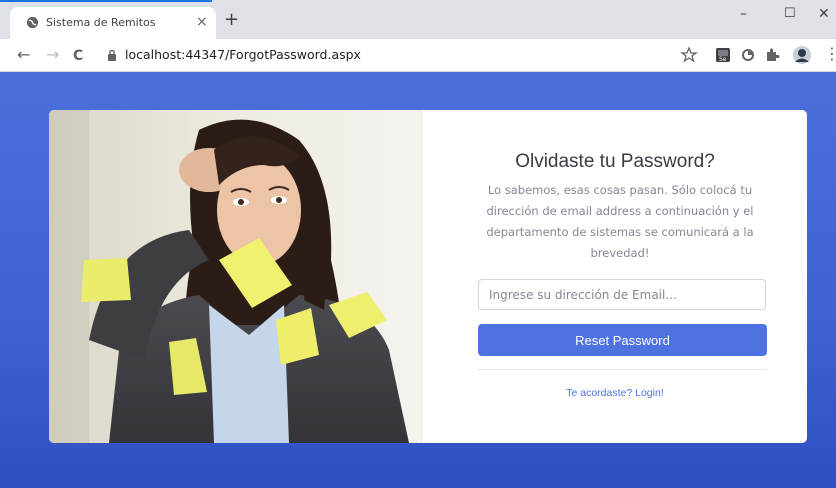  I want to click on tab-strip-accent, so click(106, 1).